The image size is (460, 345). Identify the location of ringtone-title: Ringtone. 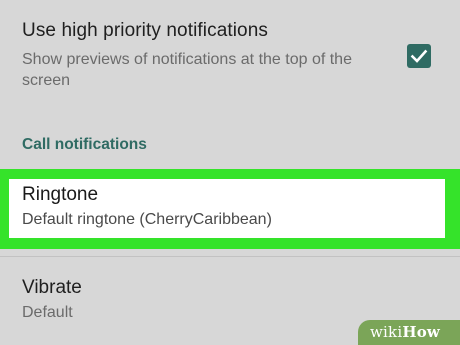
(60, 194).